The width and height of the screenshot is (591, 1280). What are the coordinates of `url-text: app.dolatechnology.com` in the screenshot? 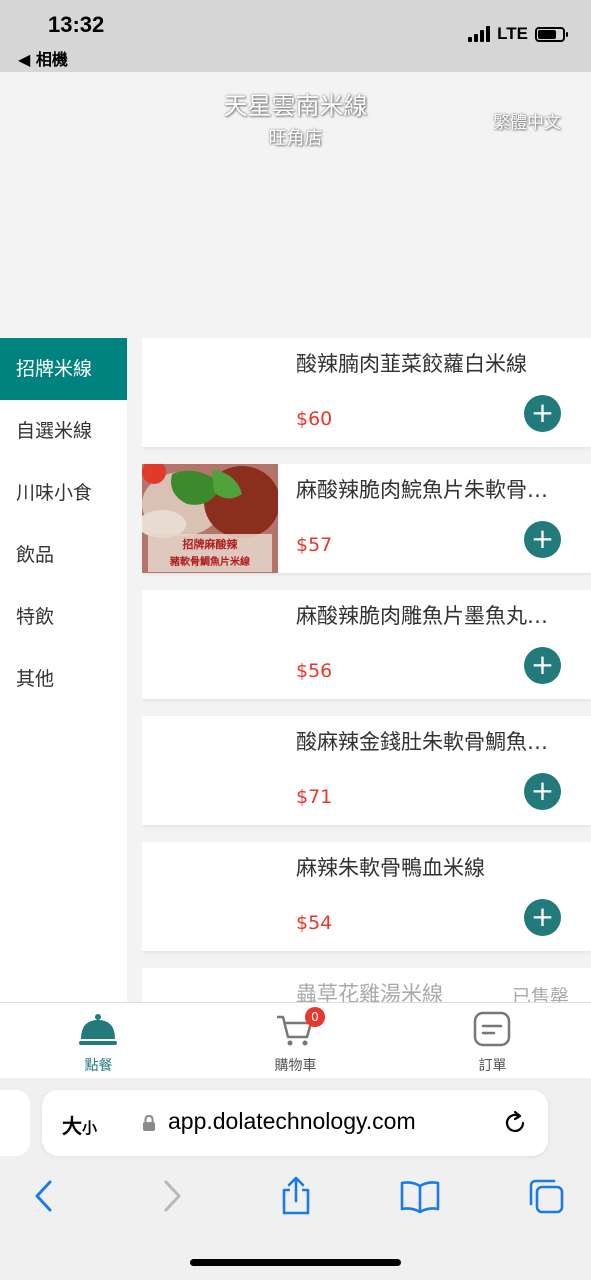 It's located at (292, 1121).